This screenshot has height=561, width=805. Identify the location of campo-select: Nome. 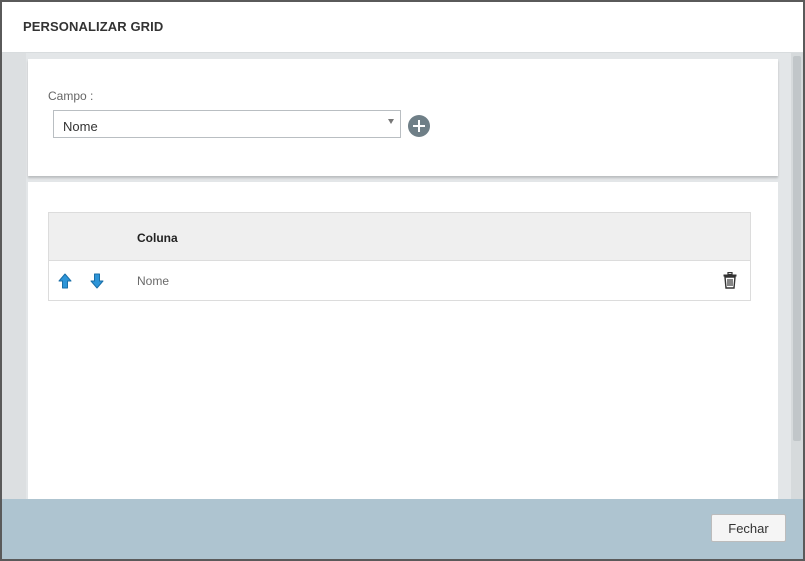
(227, 124).